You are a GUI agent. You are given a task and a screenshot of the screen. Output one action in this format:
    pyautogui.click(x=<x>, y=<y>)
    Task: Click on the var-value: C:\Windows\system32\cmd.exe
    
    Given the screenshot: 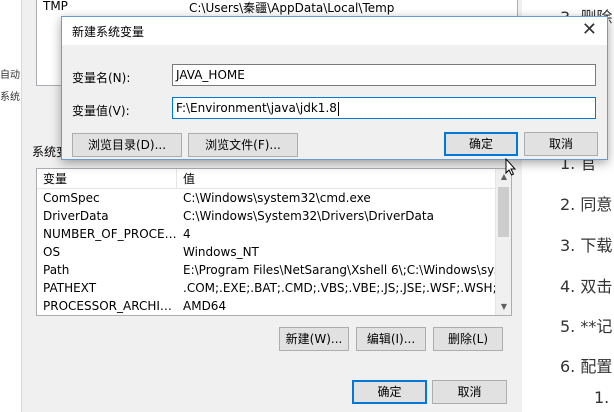 What is the action you would take?
    pyautogui.click(x=277, y=198)
    